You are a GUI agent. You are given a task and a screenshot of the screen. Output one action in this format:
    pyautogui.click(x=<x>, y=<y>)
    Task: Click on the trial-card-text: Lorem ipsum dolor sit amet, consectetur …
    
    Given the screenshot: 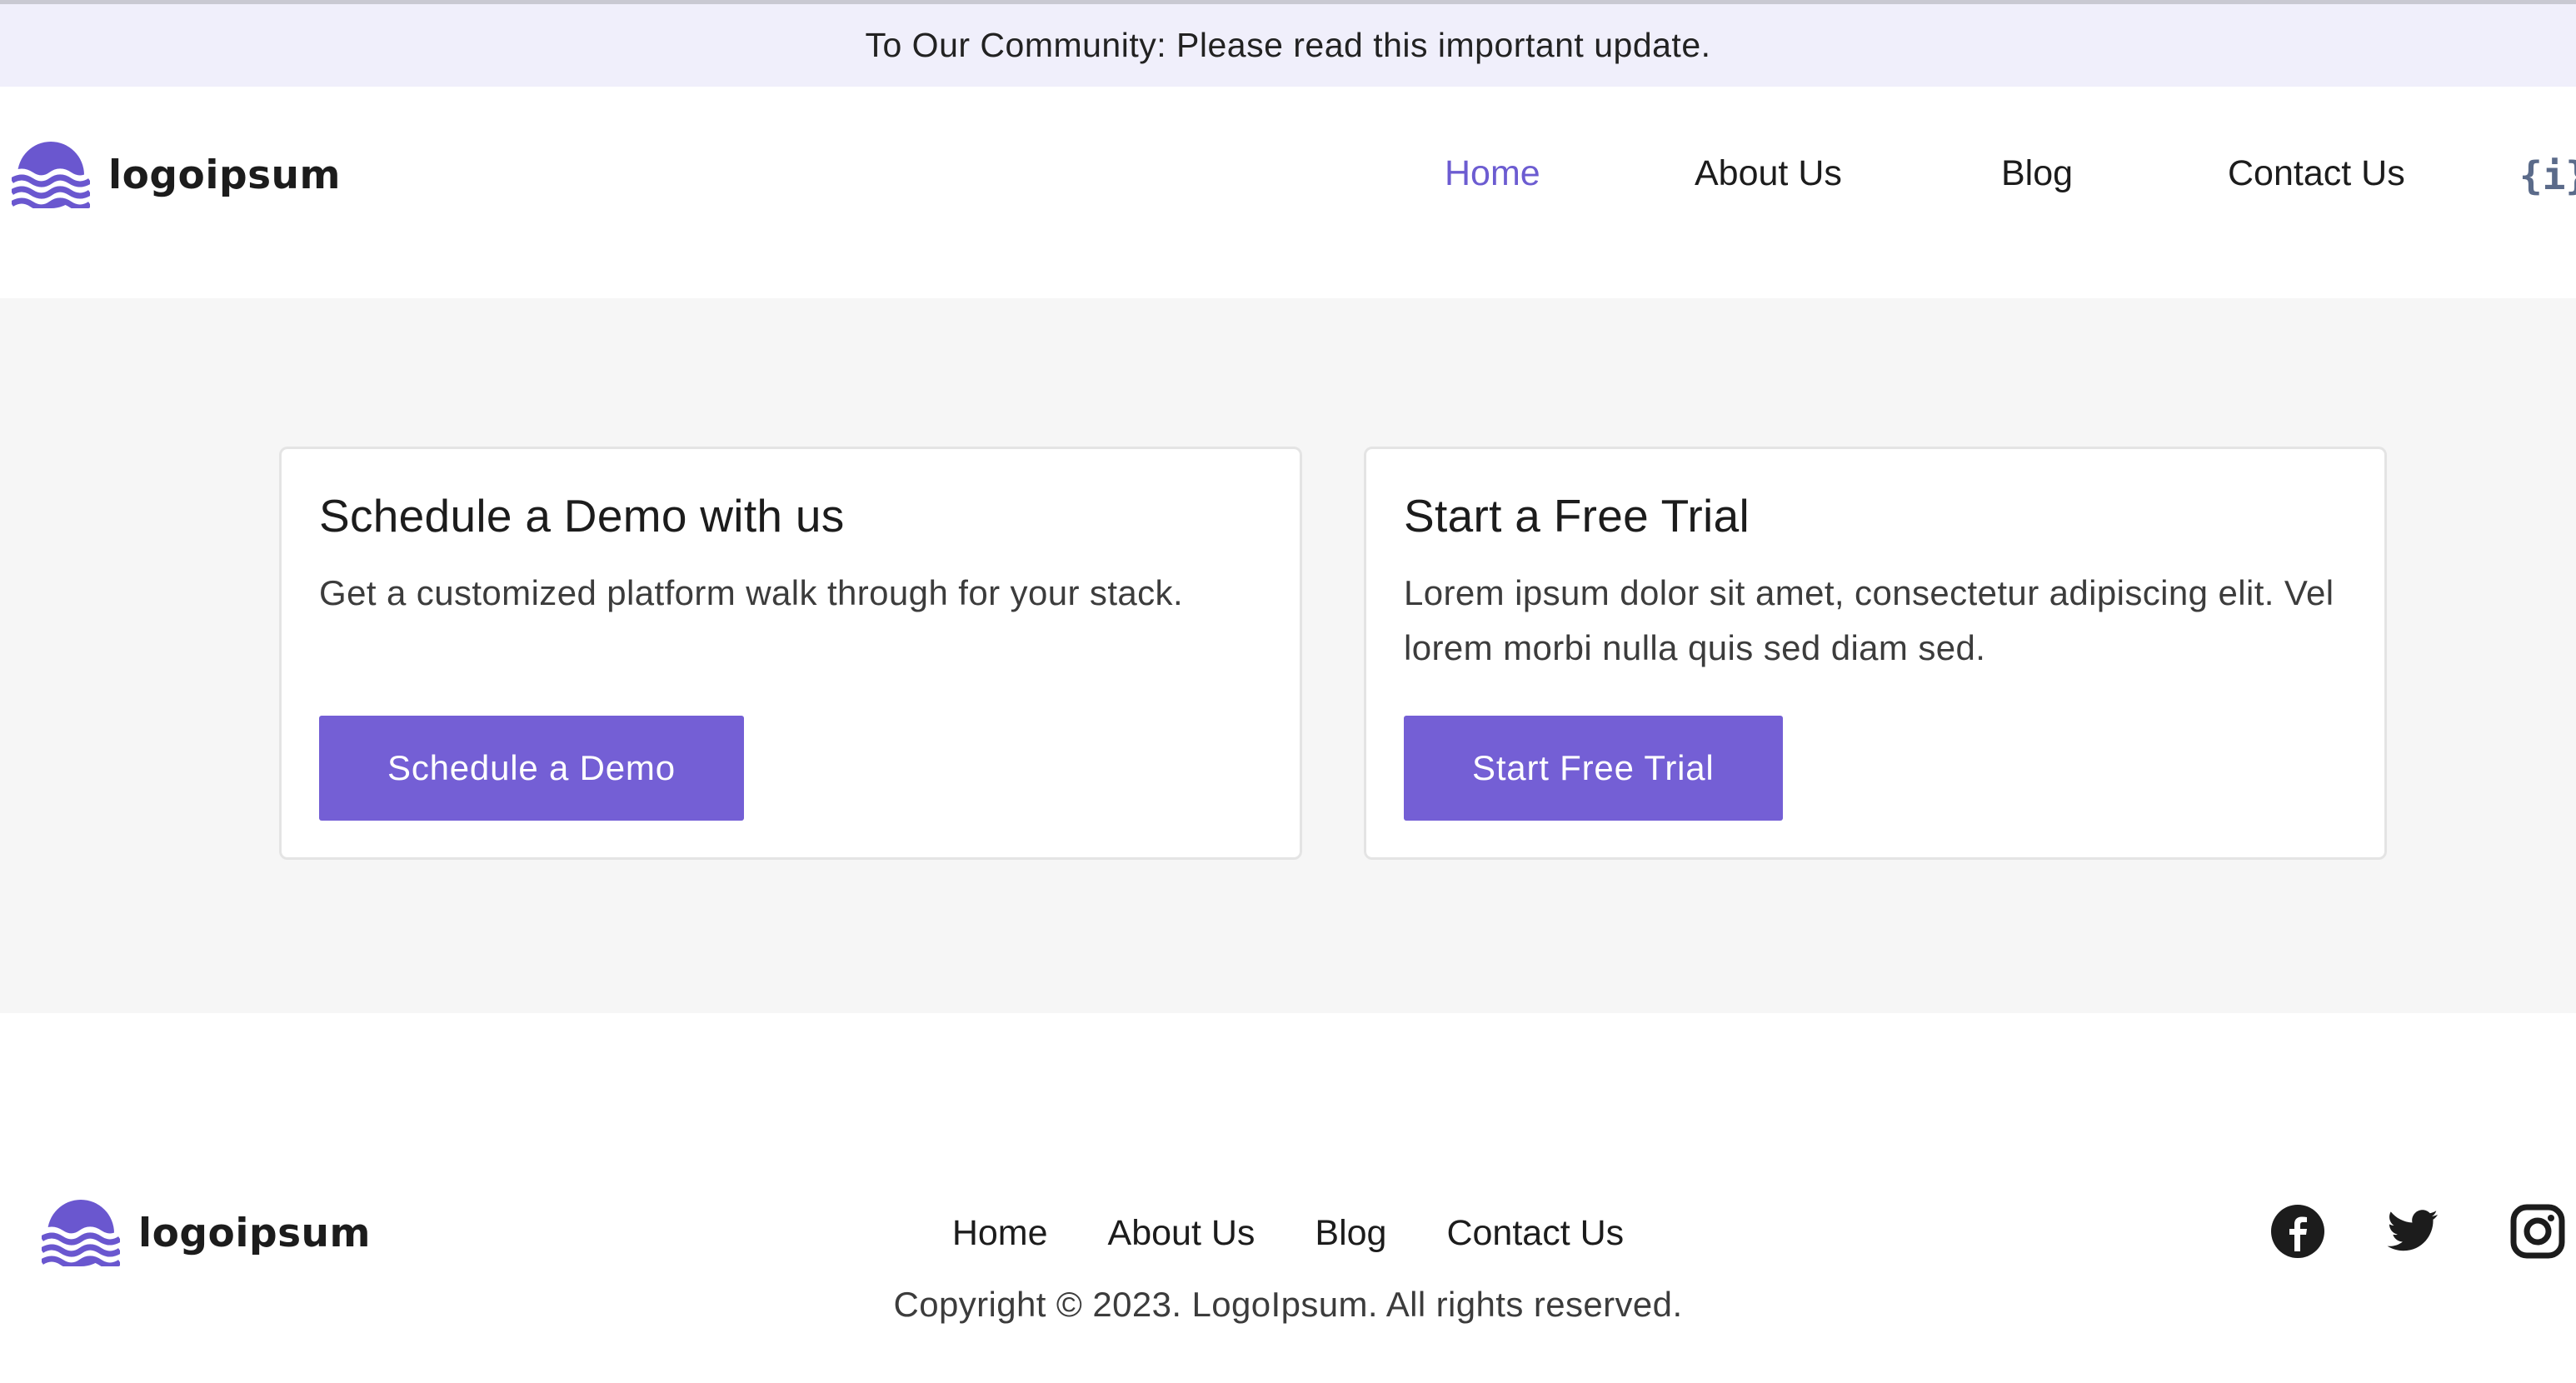 What is the action you would take?
    pyautogui.click(x=1869, y=620)
    